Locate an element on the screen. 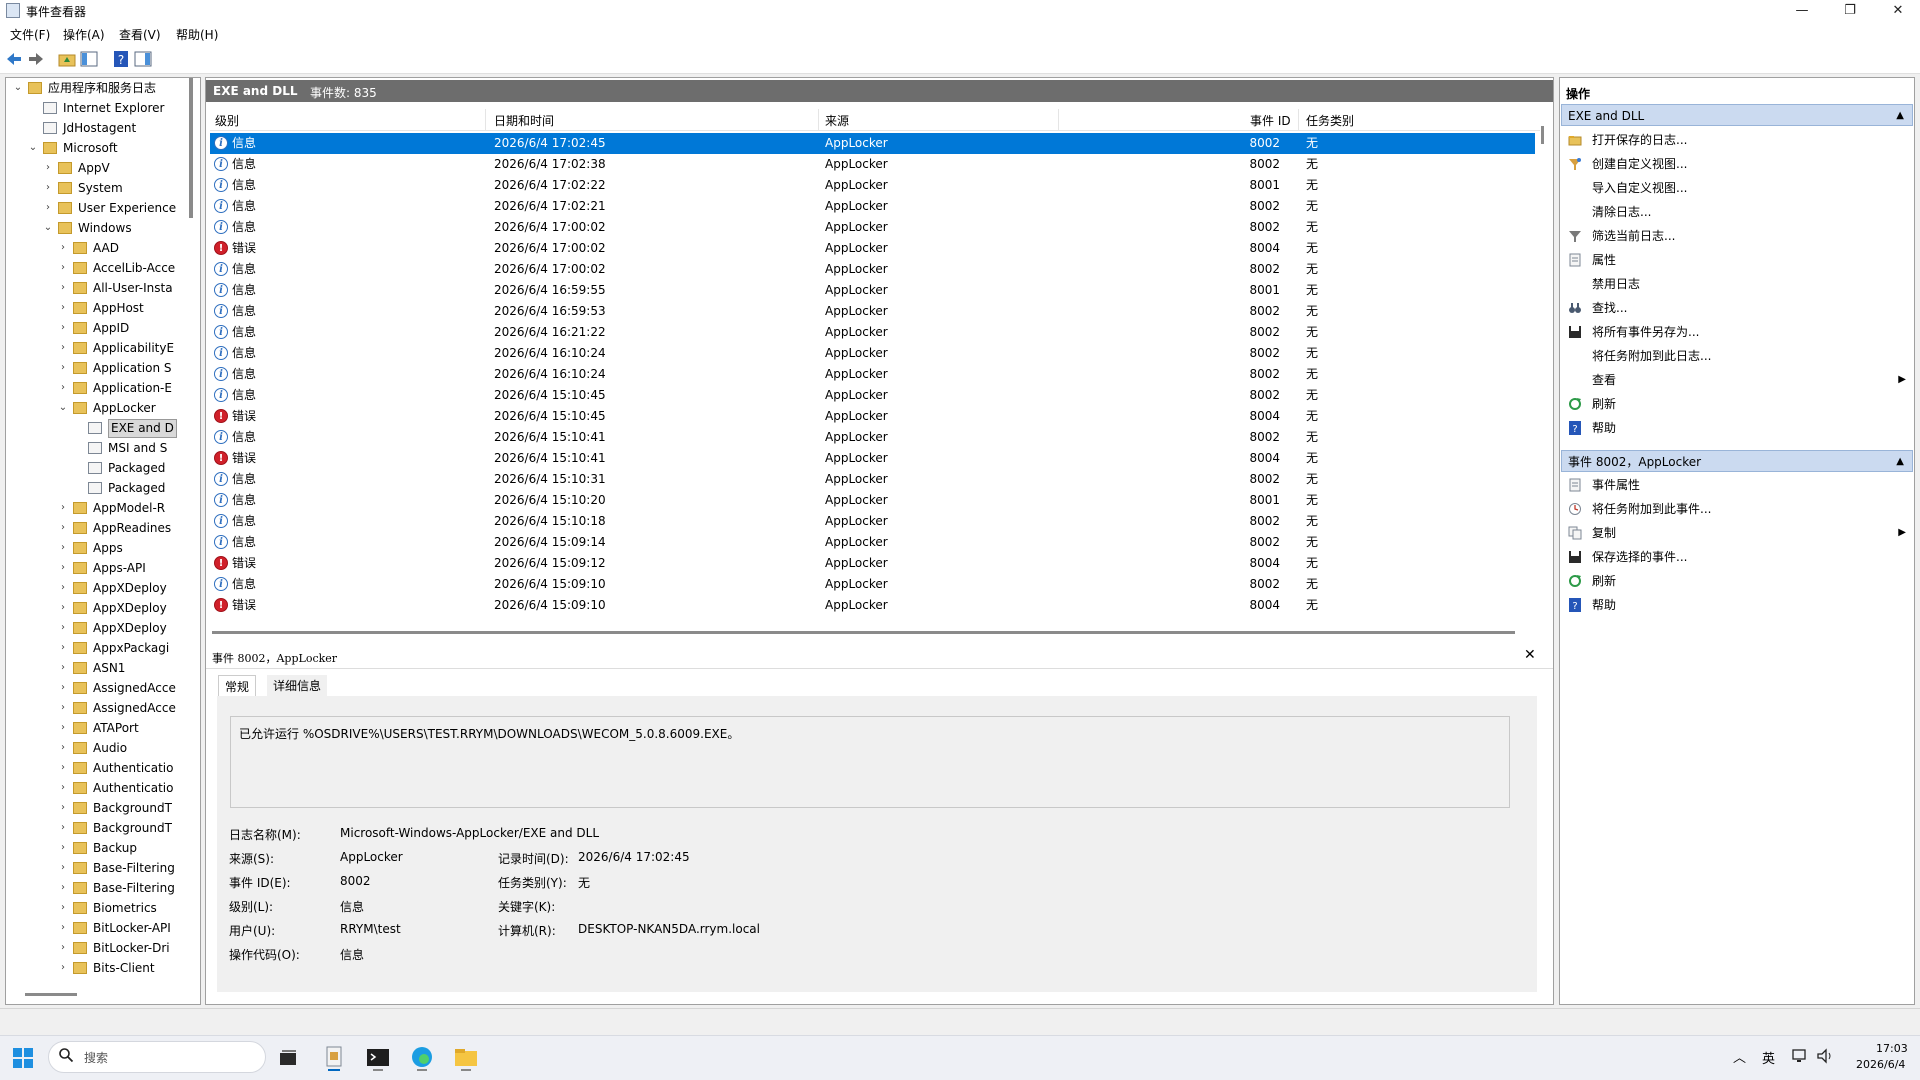 This screenshot has height=1080, width=1920. tree-node: › Authenticatio is located at coordinates (96, 768).